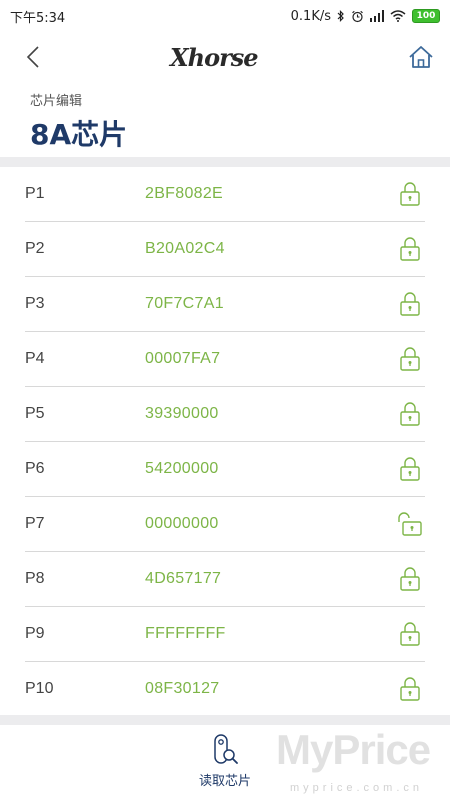 This screenshot has width=450, height=800. I want to click on myprice-watermark: MyPrice myprice.com.cn, so click(353, 760).